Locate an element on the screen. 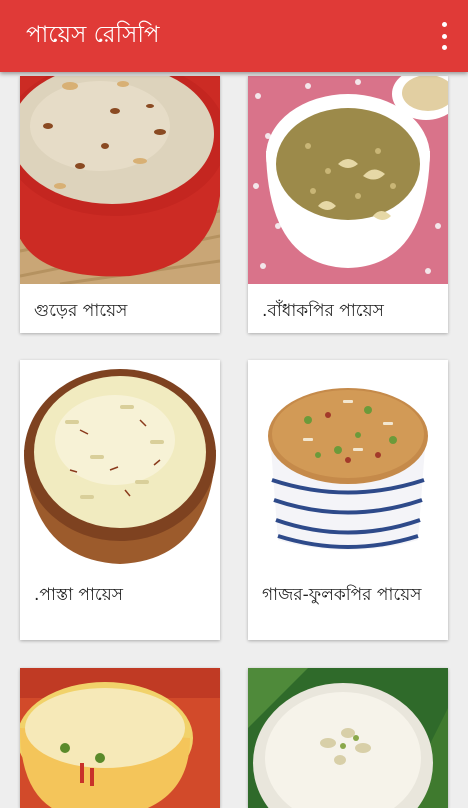 Image resolution: width=468 pixels, height=808 pixels. recipe-card: .পাস্তা পায়েস is located at coordinates (120, 500).